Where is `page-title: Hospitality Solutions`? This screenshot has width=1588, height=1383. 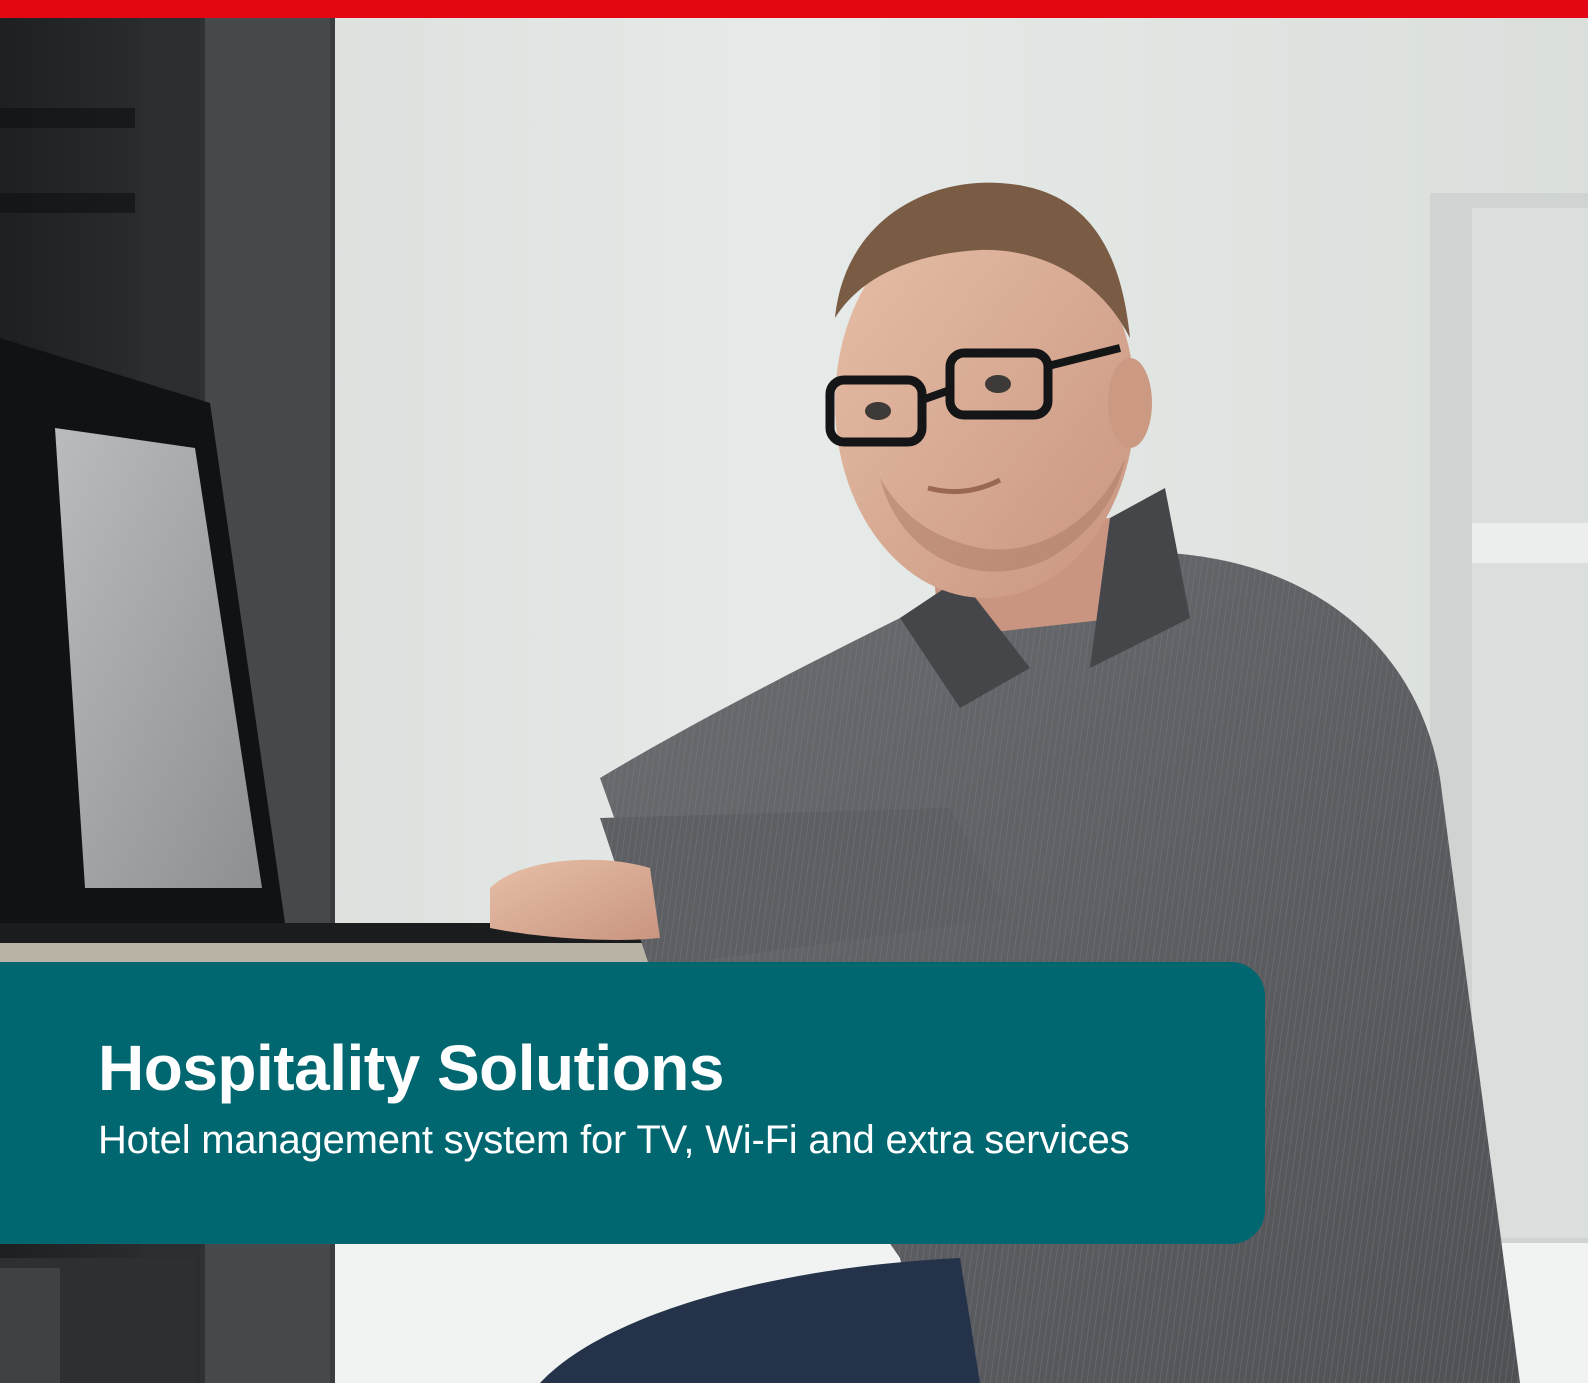
page-title: Hospitality Solutions is located at coordinates (411, 1068).